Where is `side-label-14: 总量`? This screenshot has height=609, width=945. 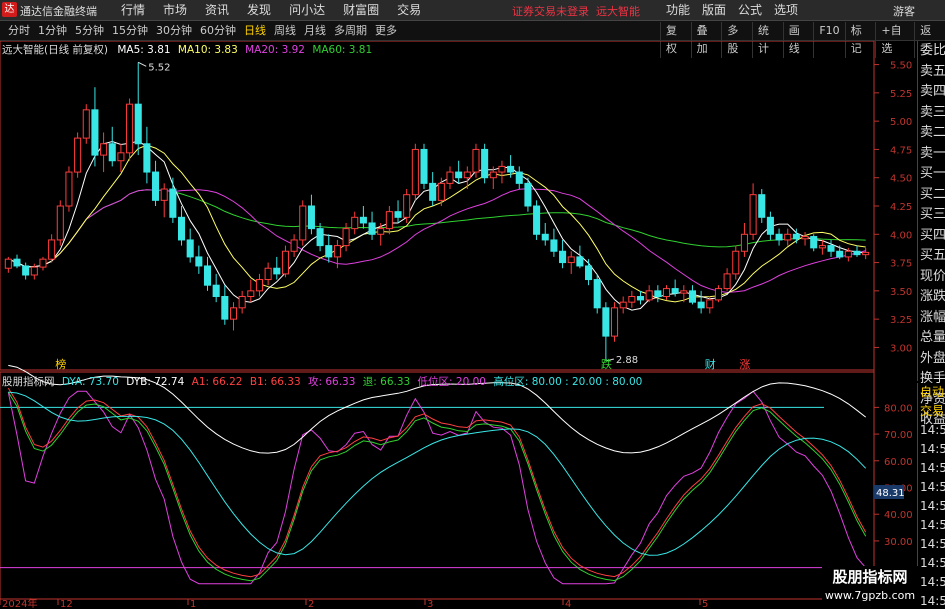
side-label-14: 总量 is located at coordinates (931, 338).